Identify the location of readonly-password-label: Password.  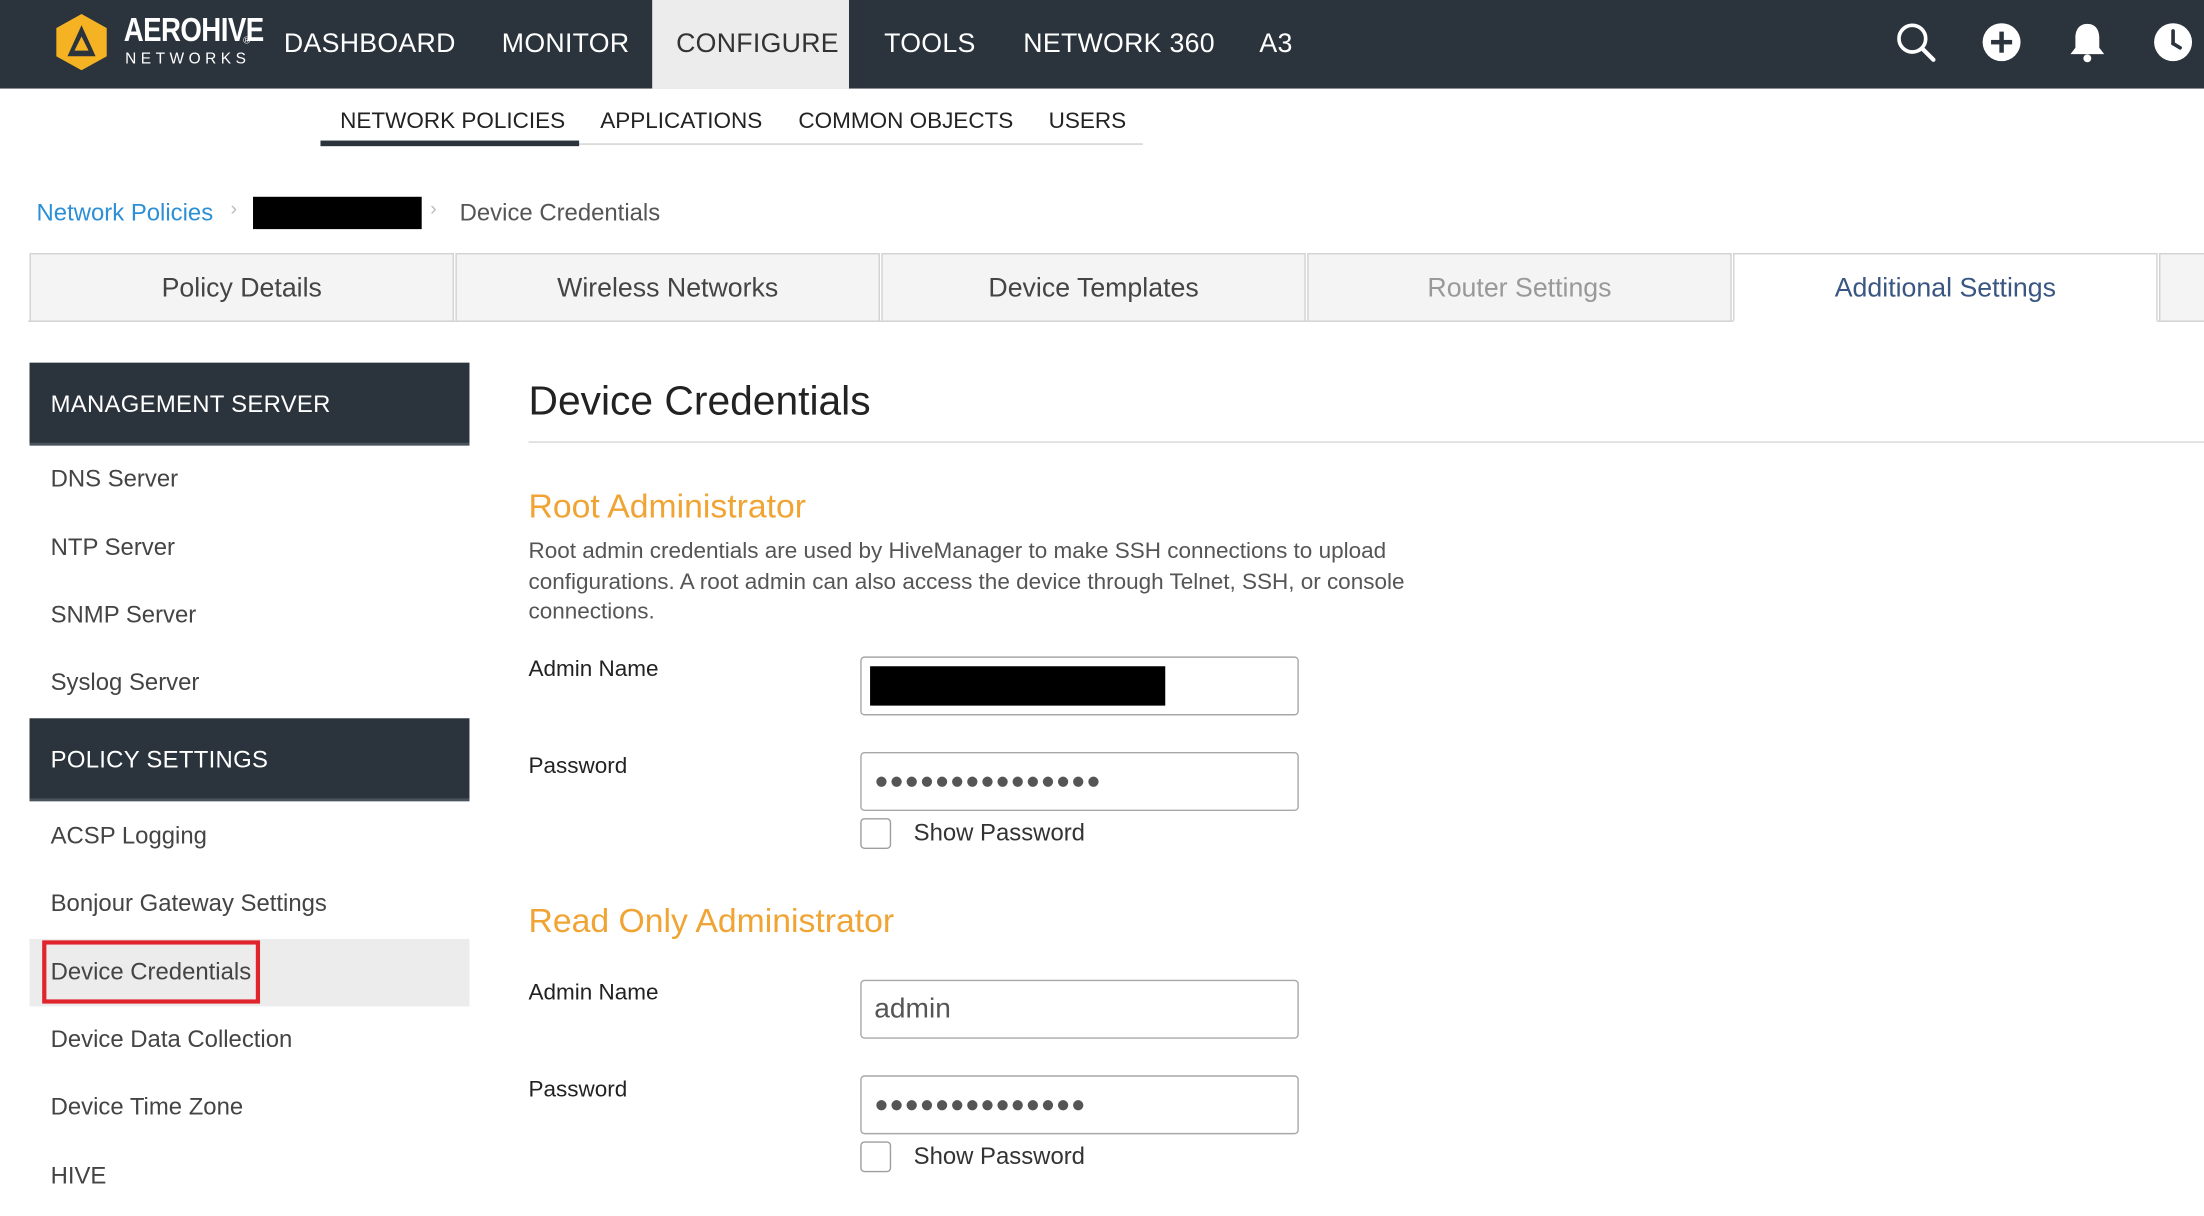
(578, 1090).